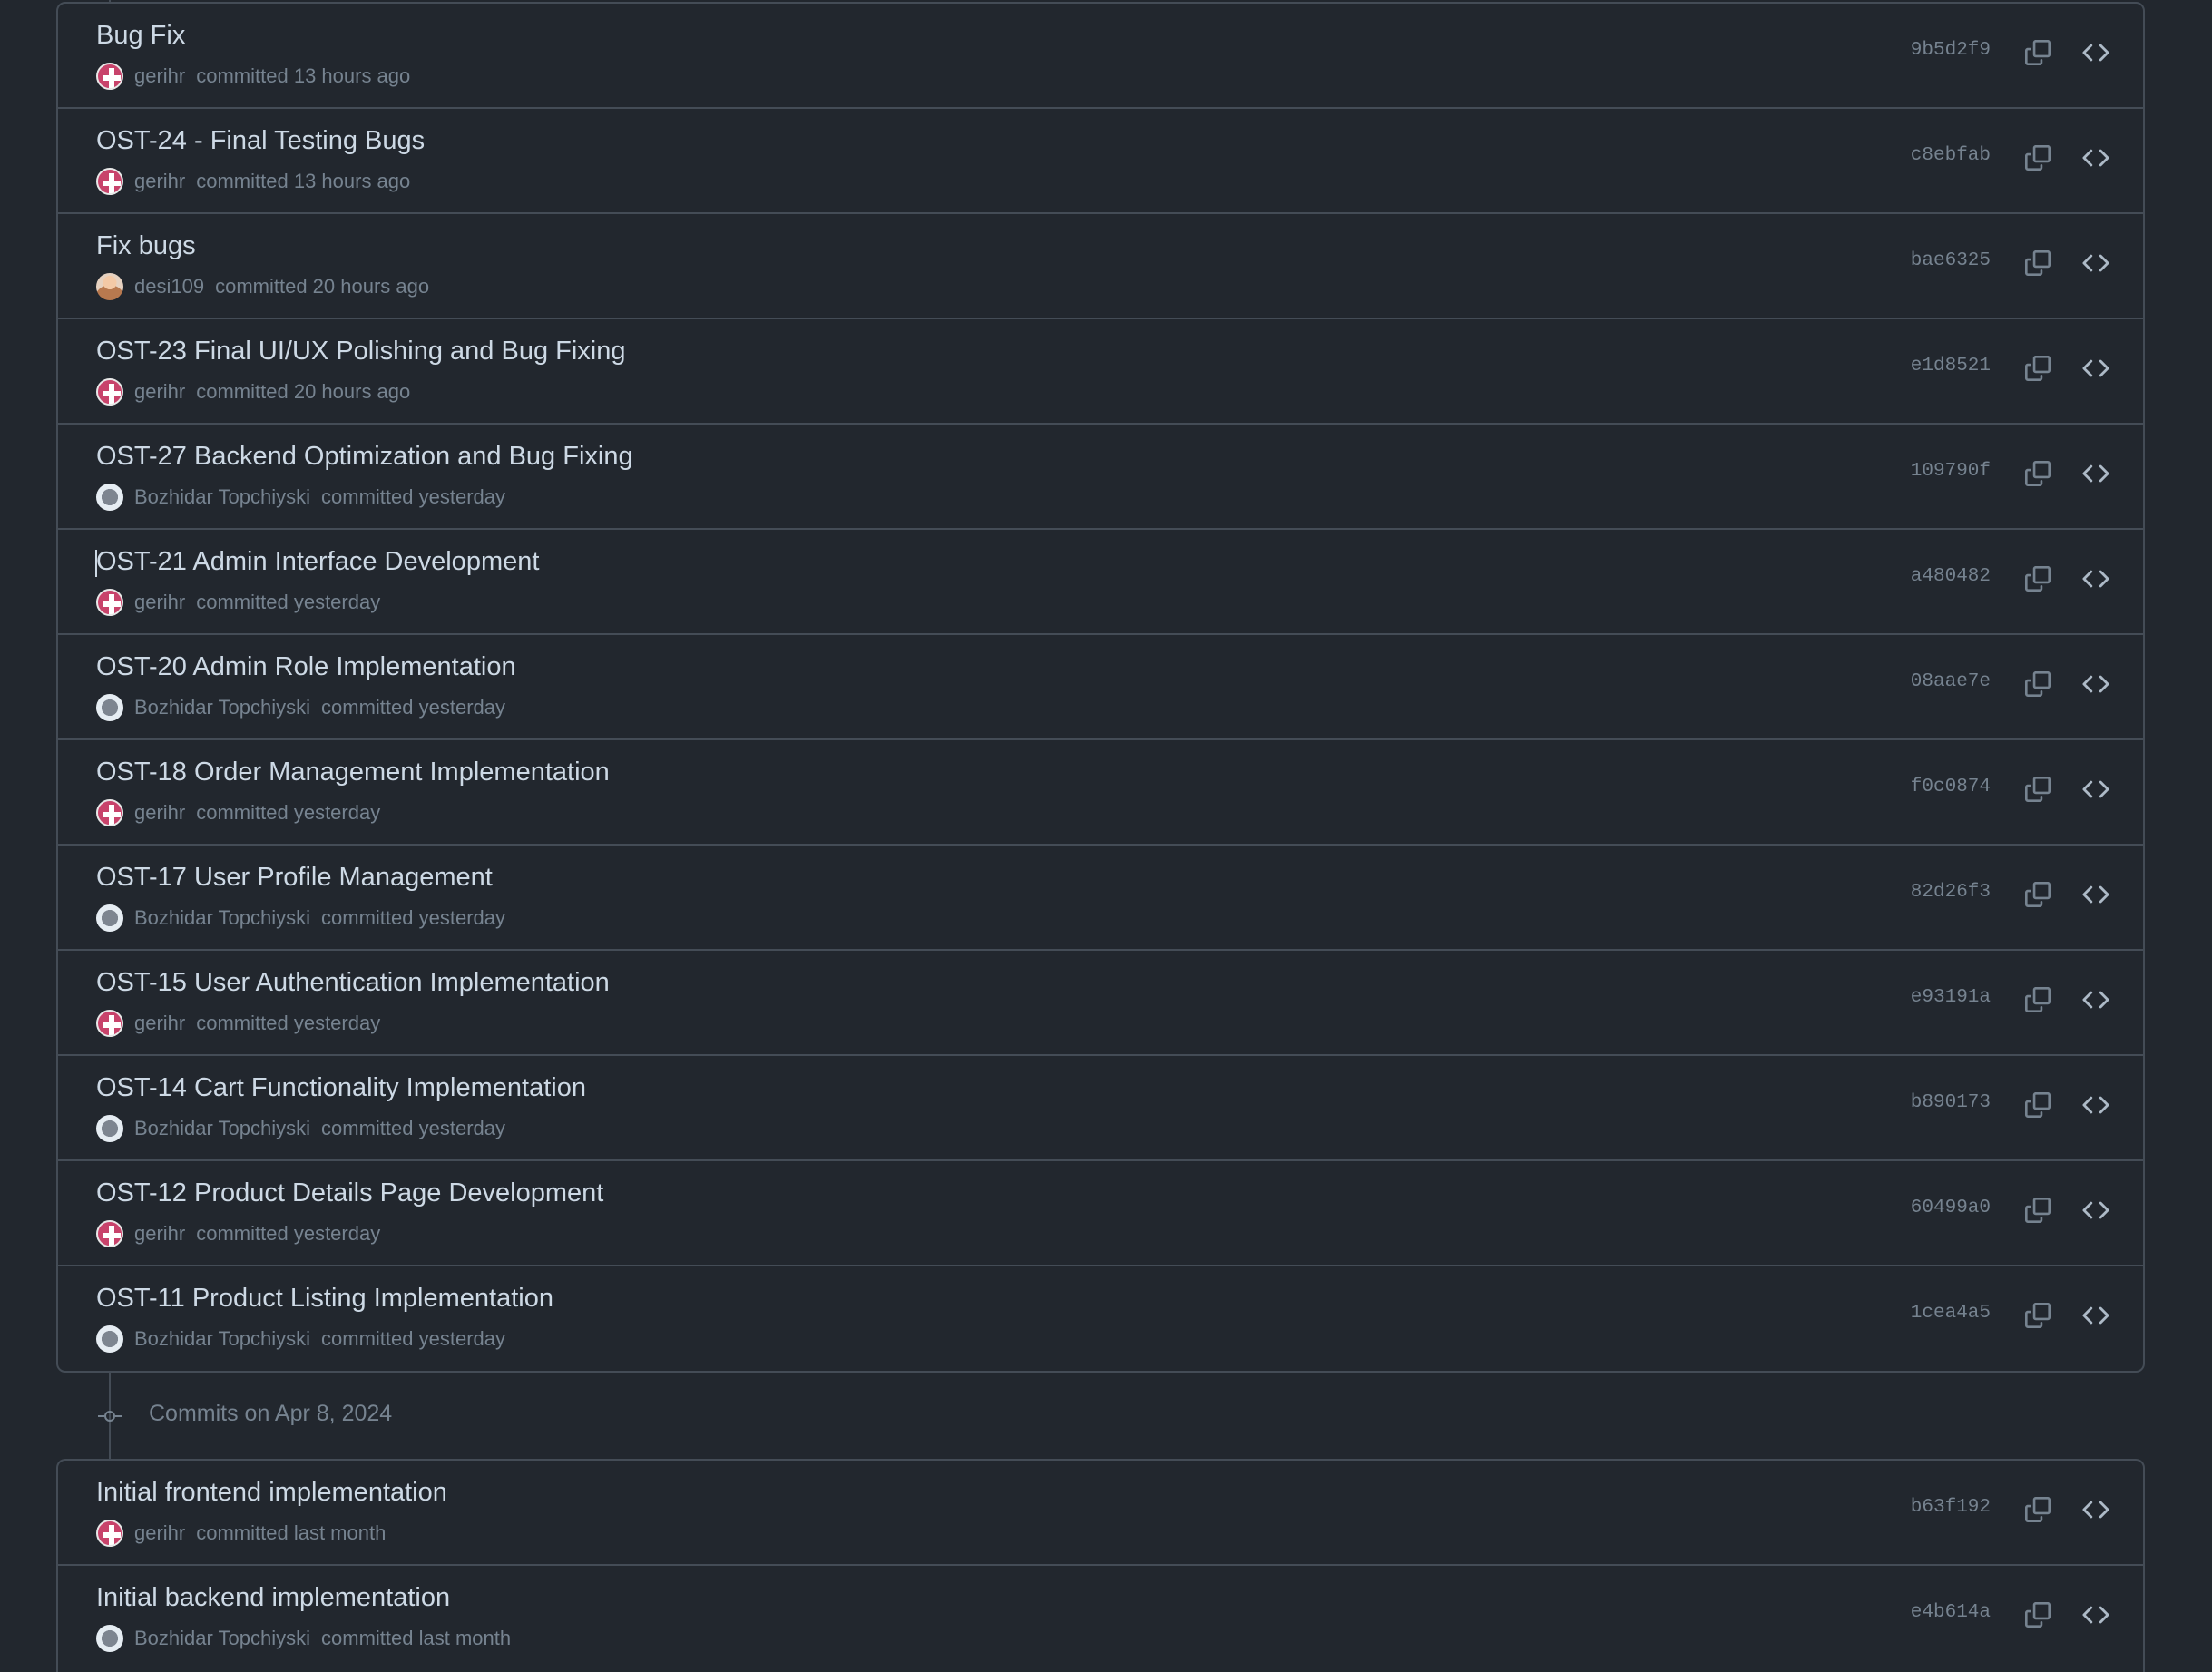 The height and width of the screenshot is (1672, 2212). What do you see at coordinates (1951, 1507) in the screenshot?
I see `commit-sha-link: b63f192` at bounding box center [1951, 1507].